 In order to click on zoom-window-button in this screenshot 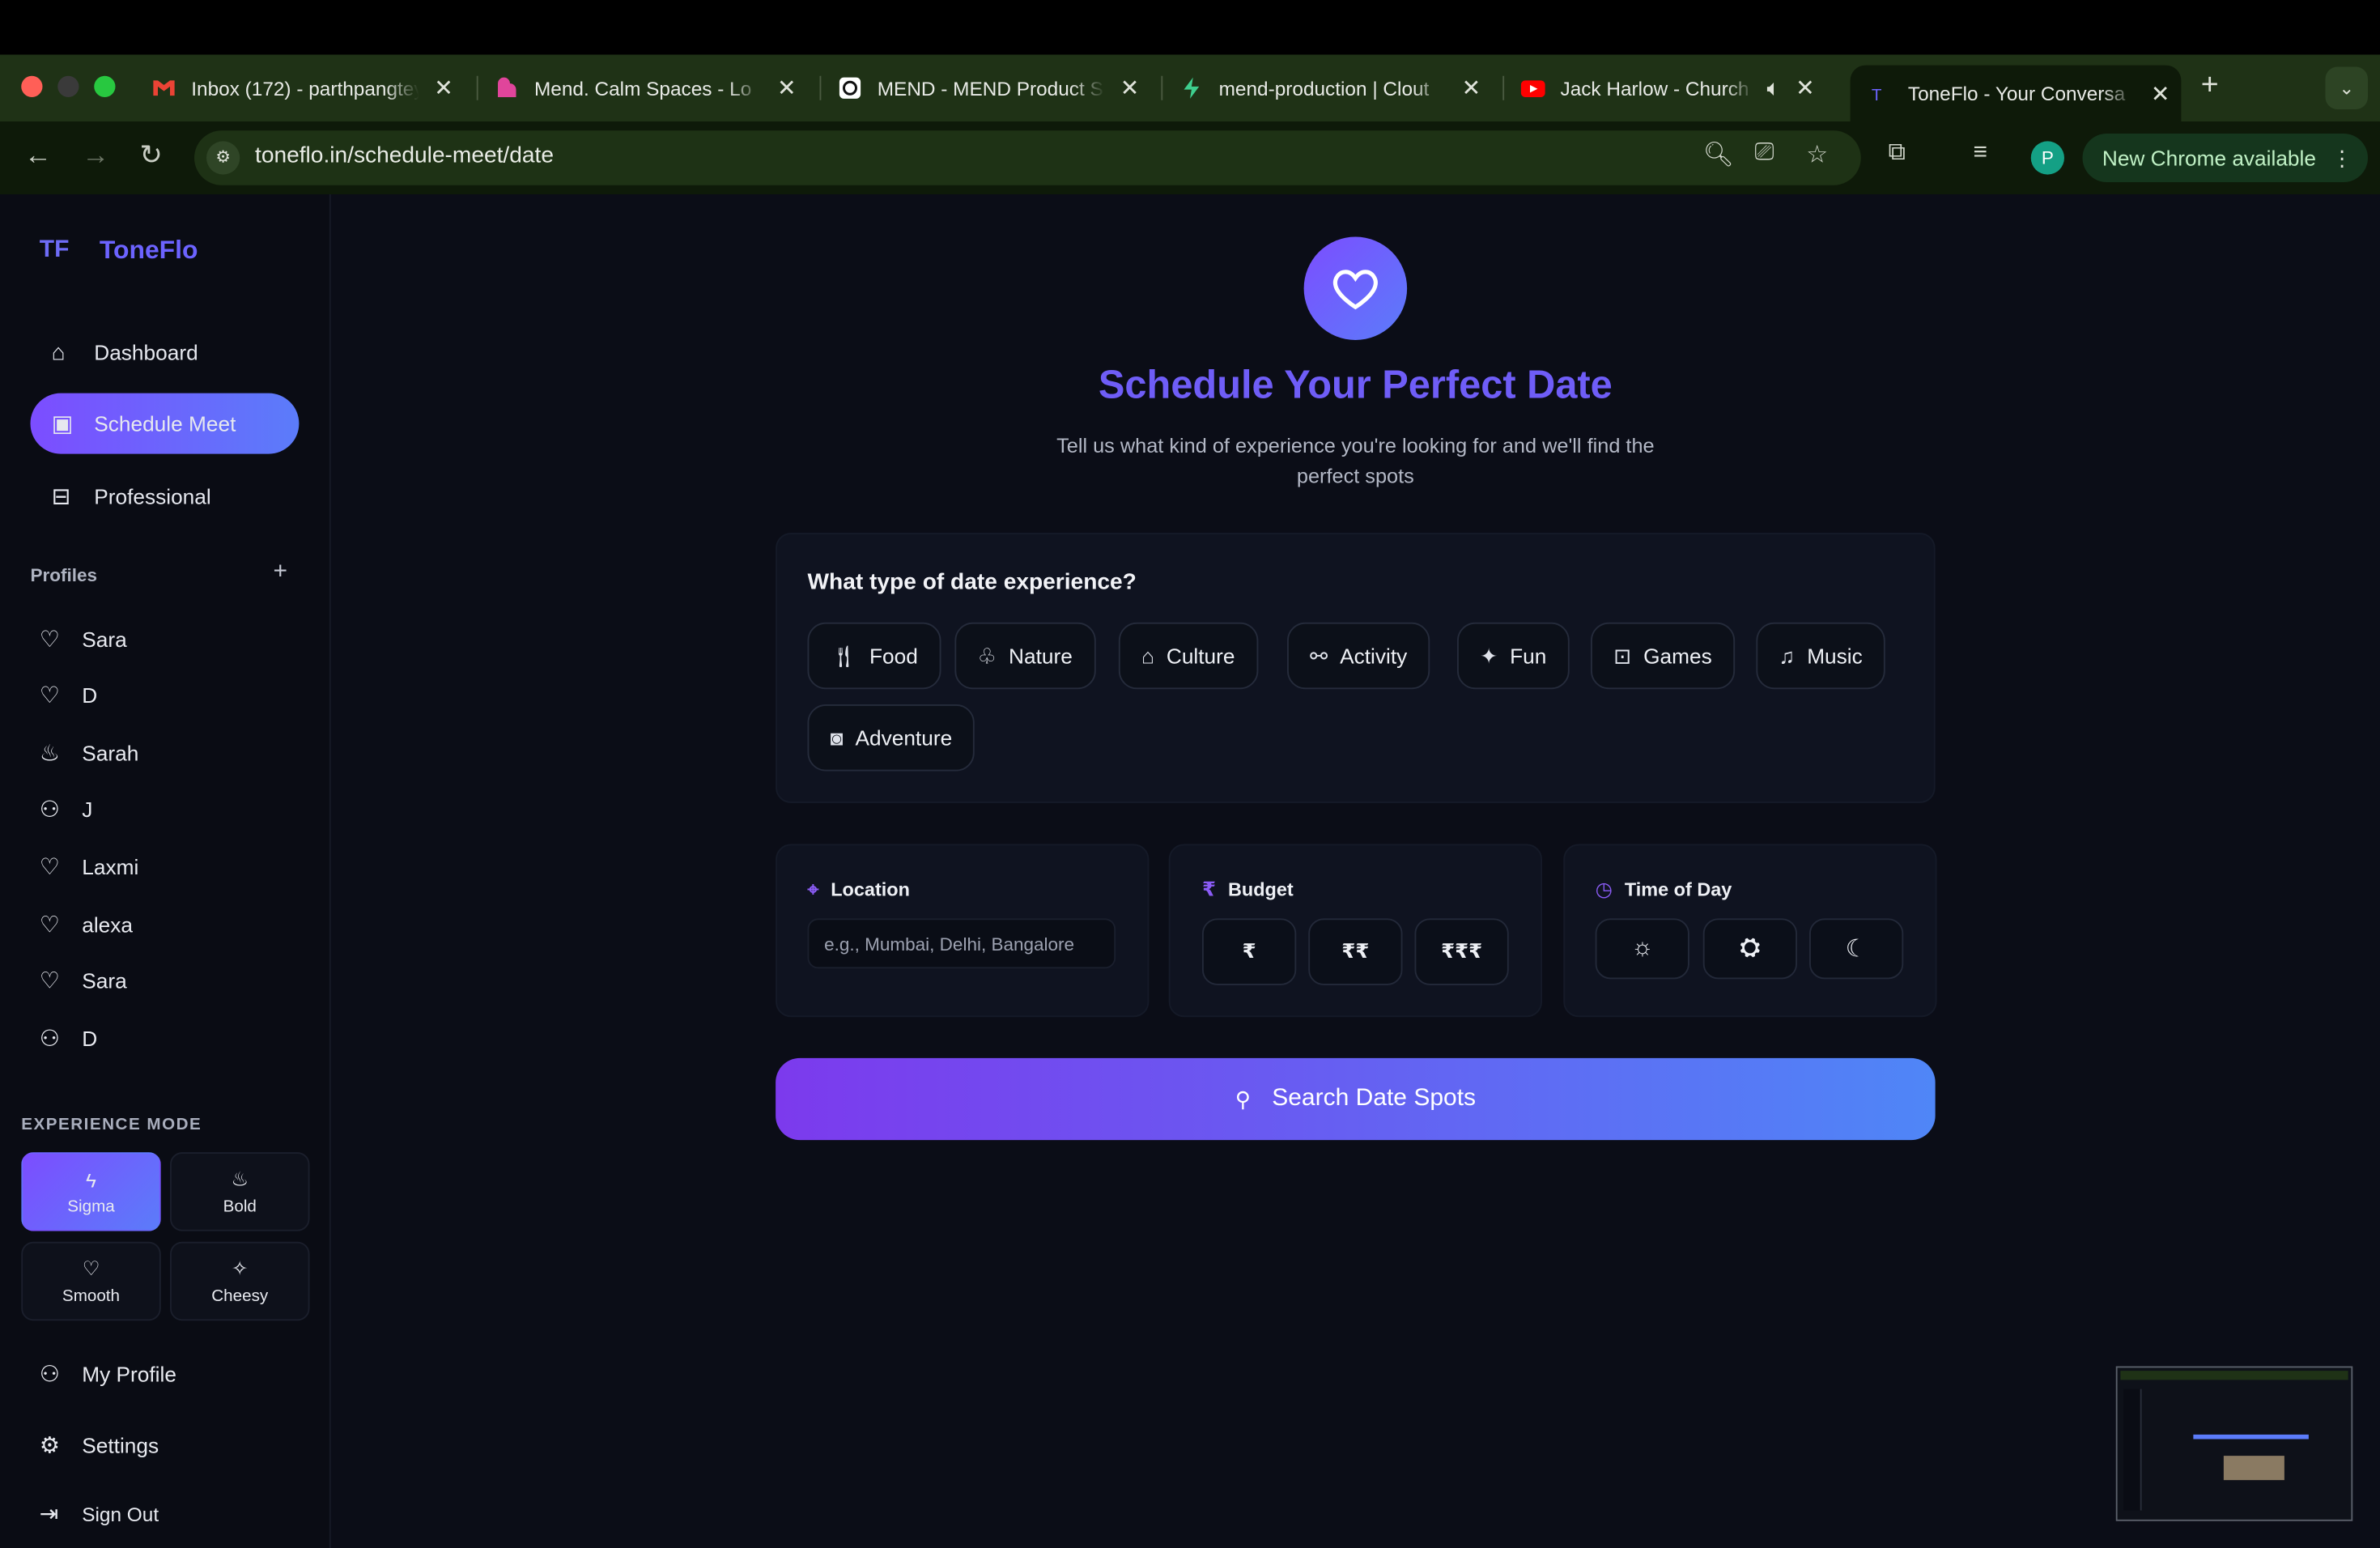, I will do `click(105, 86)`.